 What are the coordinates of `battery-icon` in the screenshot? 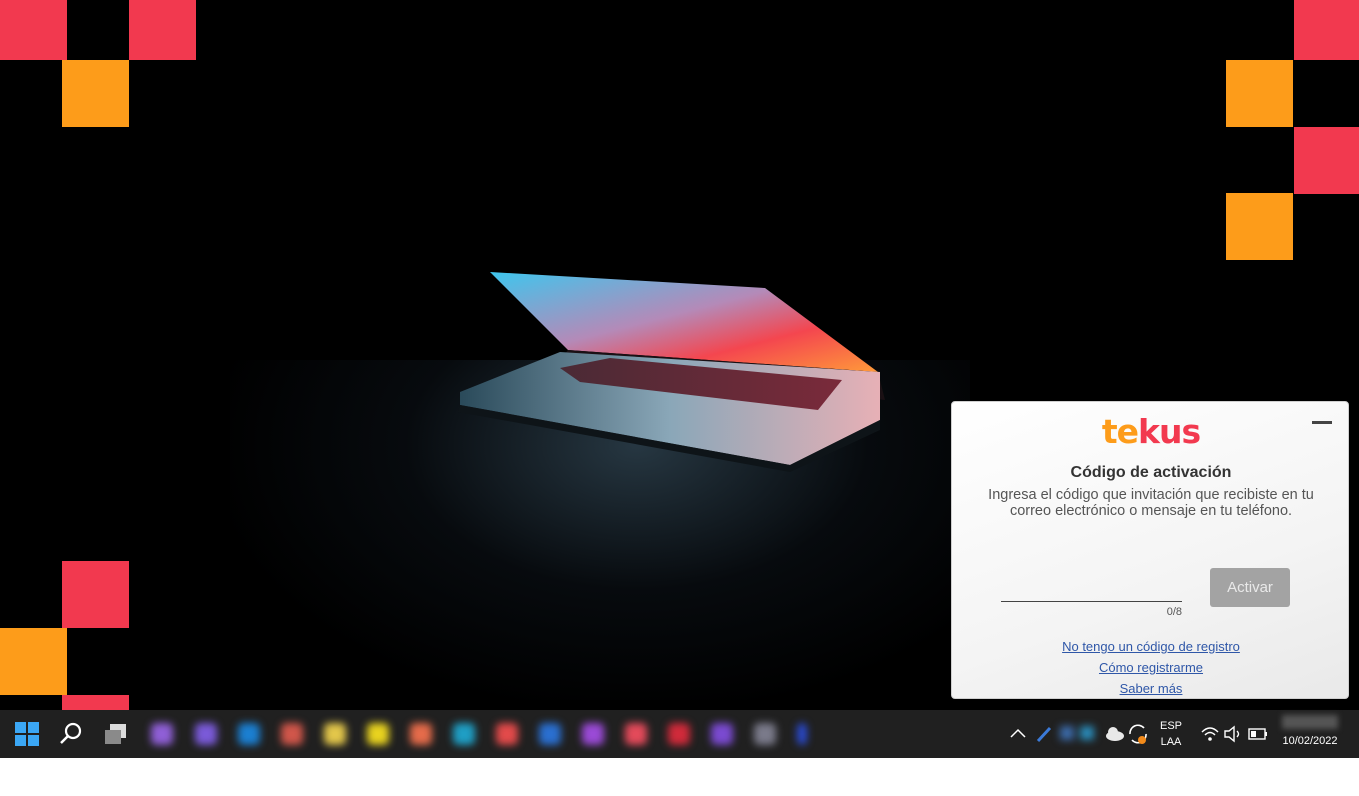 It's located at (1257, 734).